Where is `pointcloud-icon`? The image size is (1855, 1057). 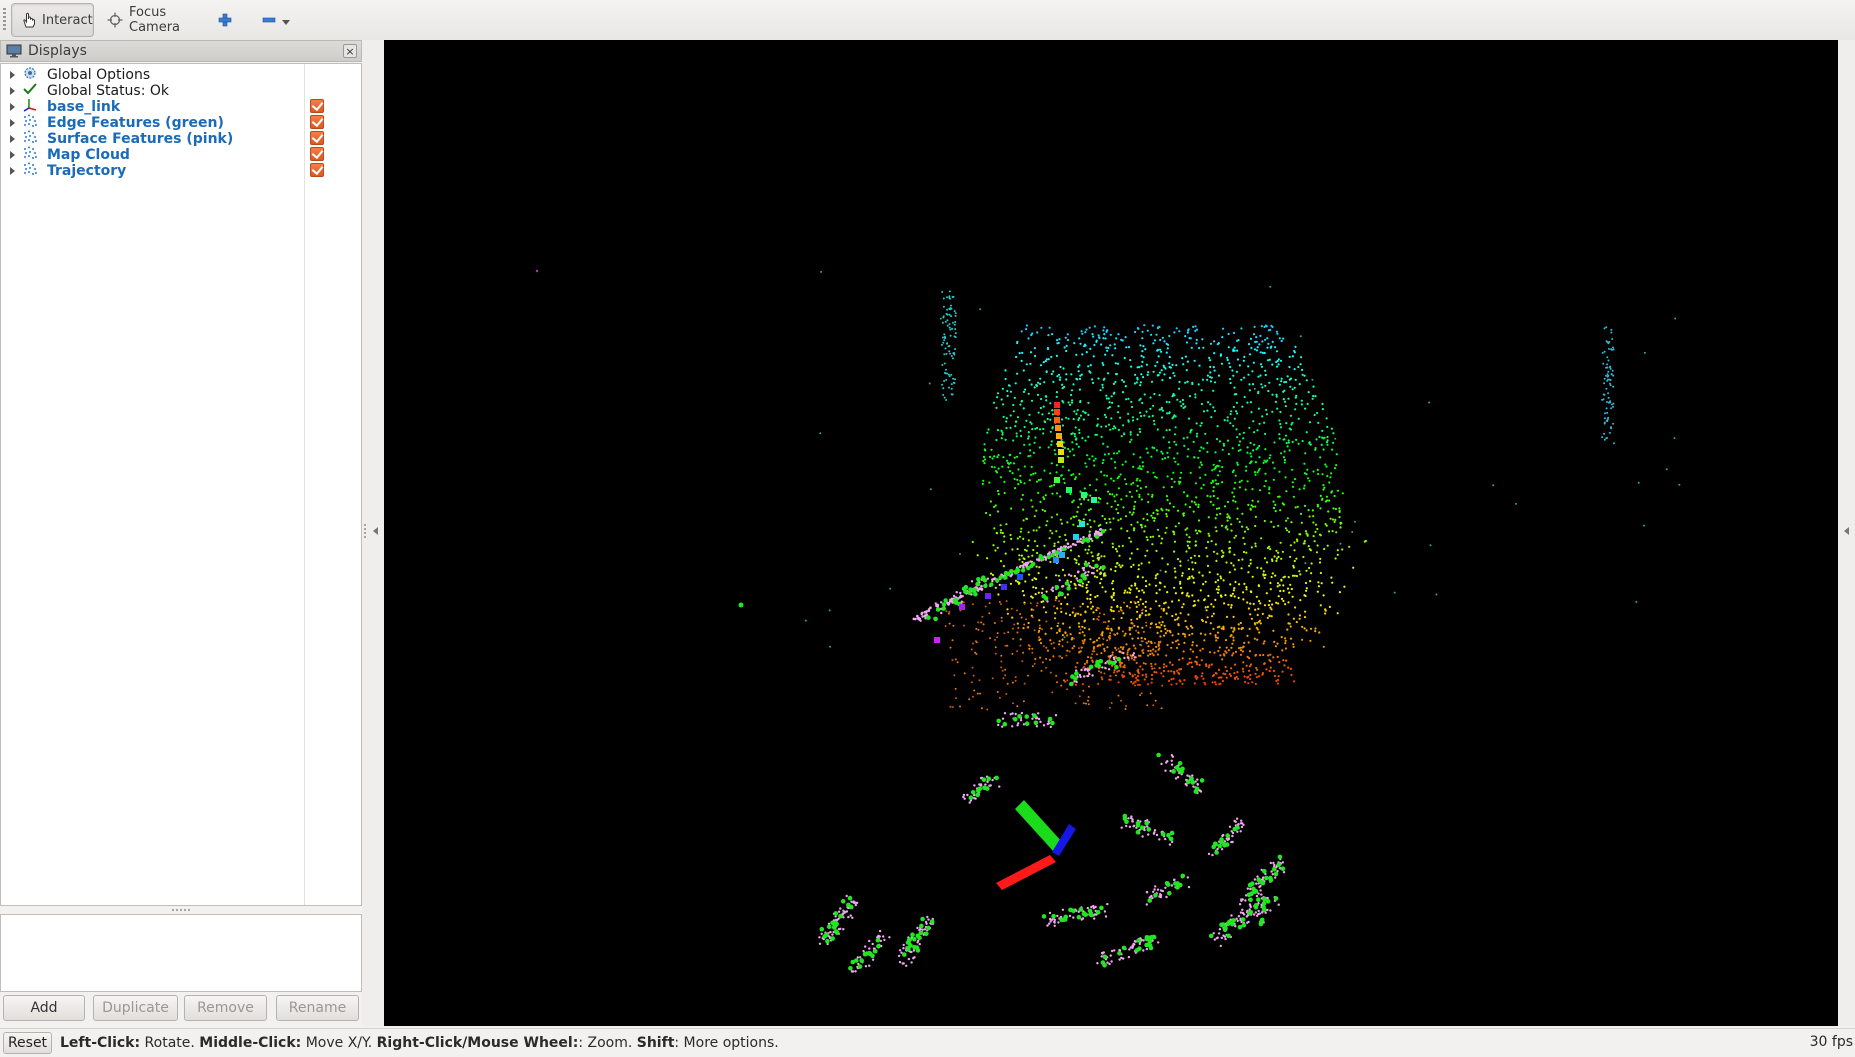
pointcloud-icon is located at coordinates (32, 171).